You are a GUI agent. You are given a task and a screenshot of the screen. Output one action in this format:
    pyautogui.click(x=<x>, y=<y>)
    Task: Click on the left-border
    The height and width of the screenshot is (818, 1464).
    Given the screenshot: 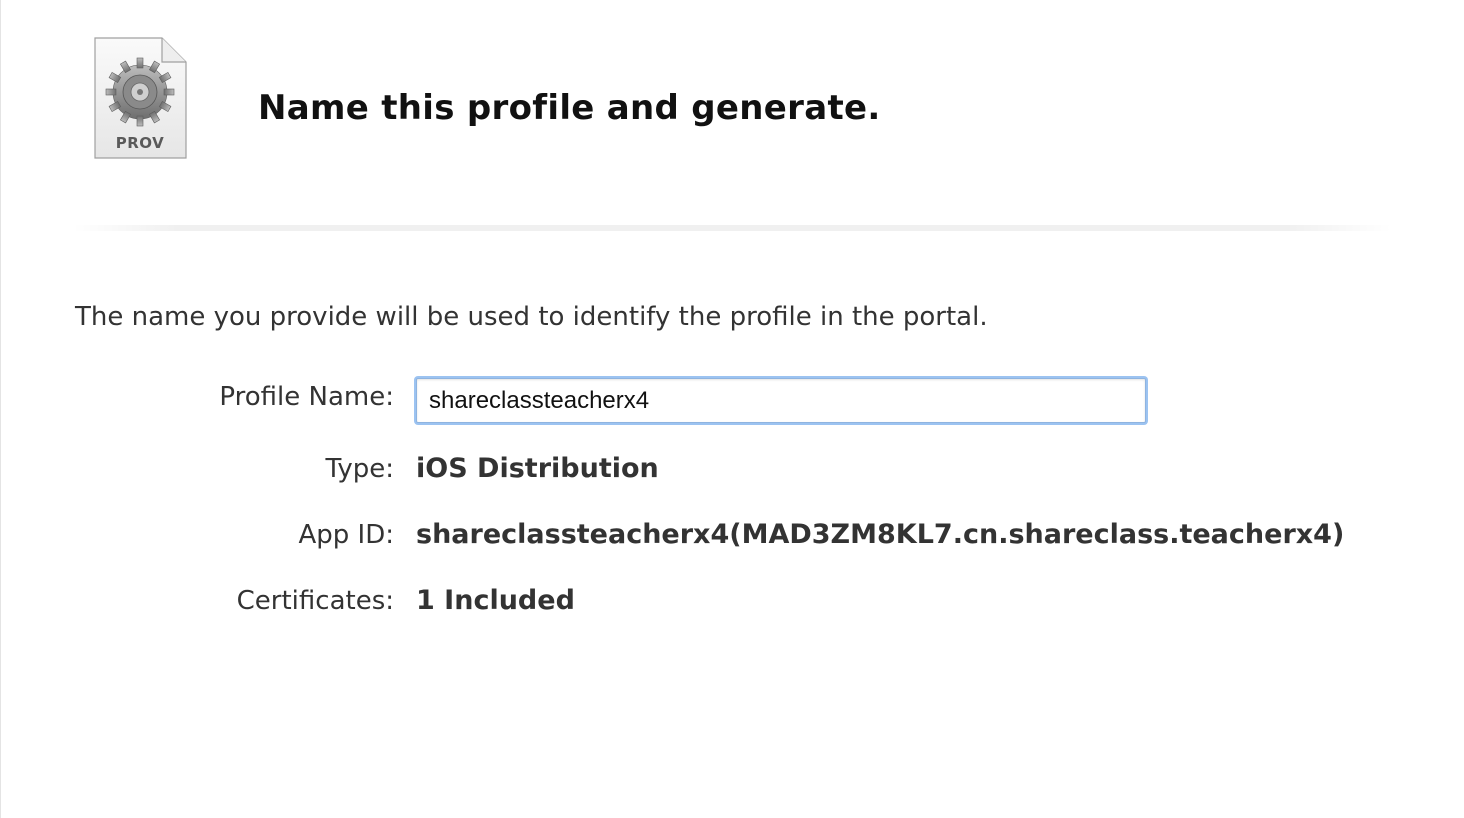 What is the action you would take?
    pyautogui.click(x=0, y=409)
    